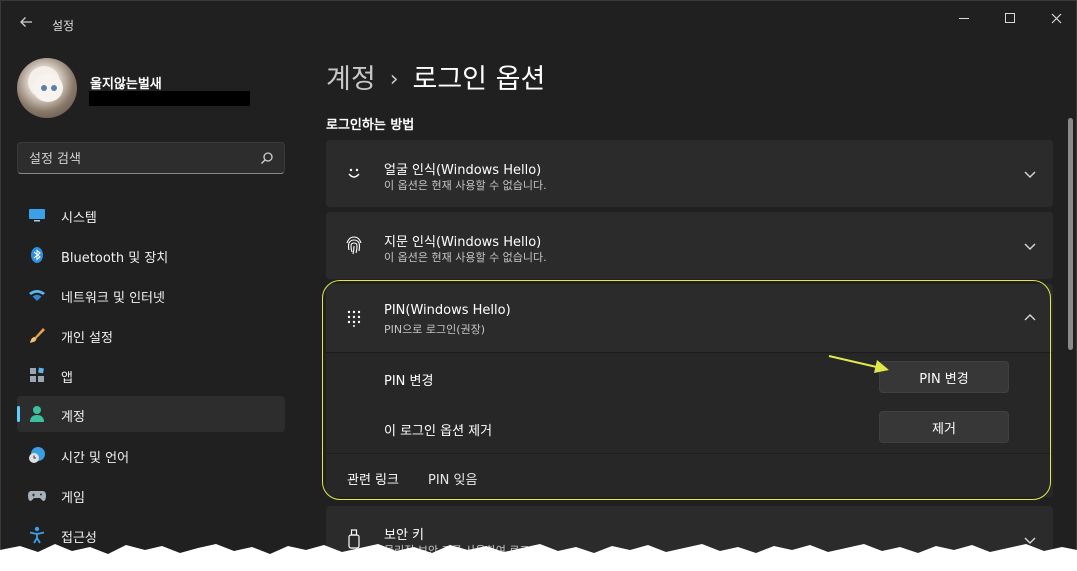 Image resolution: width=1077 pixels, height=571 pixels. Describe the element at coordinates (44, 88) in the screenshot. I see `avatar-eye-left` at that location.